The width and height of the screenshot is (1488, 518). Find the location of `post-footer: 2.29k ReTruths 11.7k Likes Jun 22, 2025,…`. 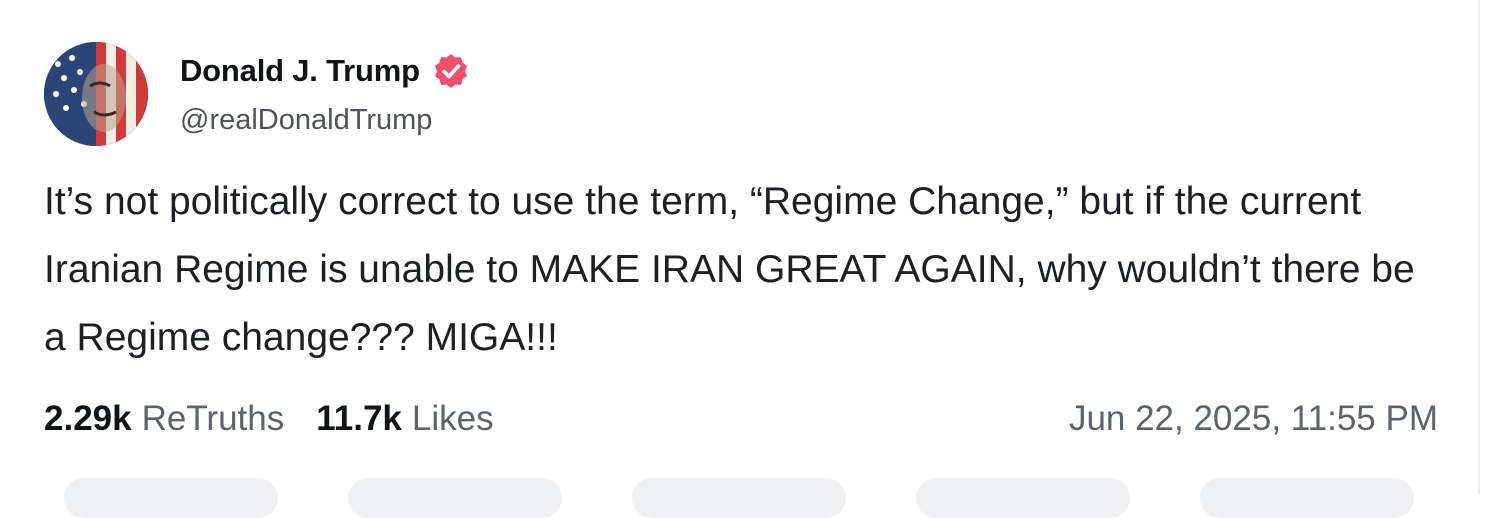

post-footer: 2.29k ReTruths 11.7k Likes Jun 22, 2025,… is located at coordinates (741, 419).